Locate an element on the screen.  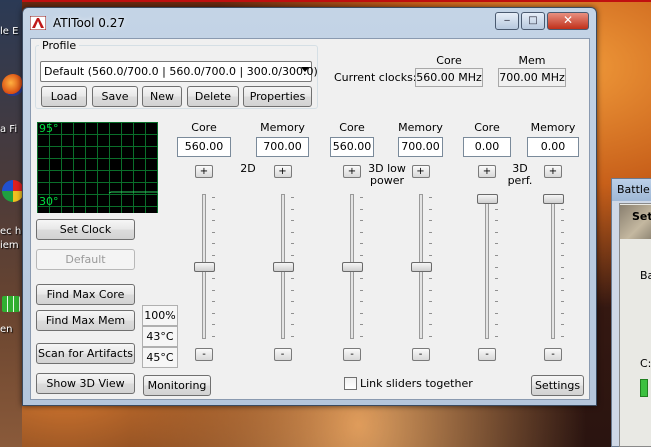
fan-speed-readout: 100% is located at coordinates (160, 315).